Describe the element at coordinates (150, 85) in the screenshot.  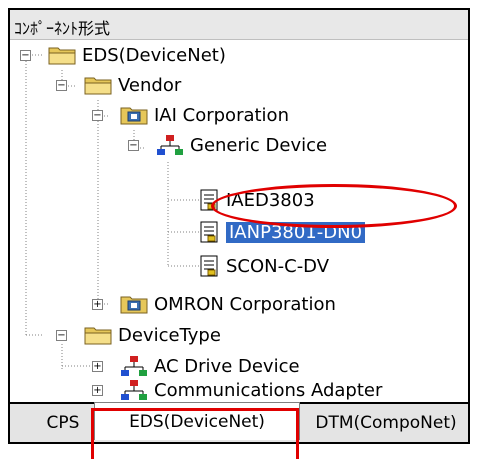
I see `tree-node-label: Vendor` at that location.